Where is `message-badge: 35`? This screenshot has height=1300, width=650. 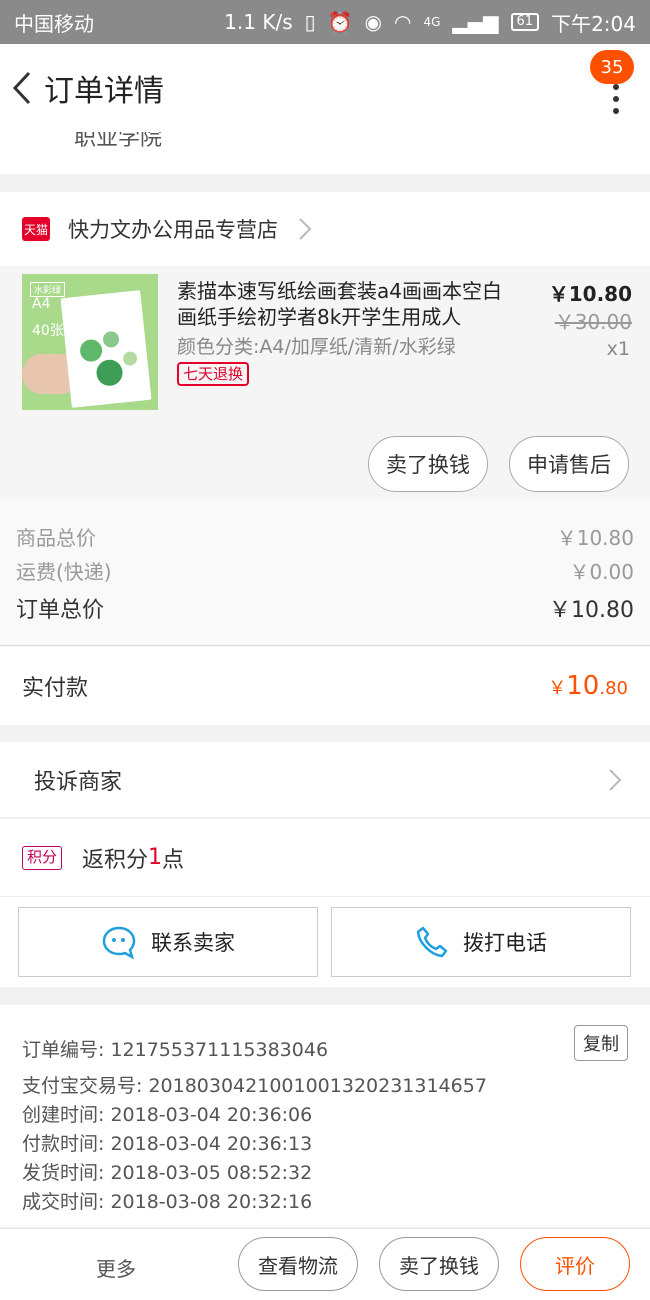 message-badge: 35 is located at coordinates (612, 67).